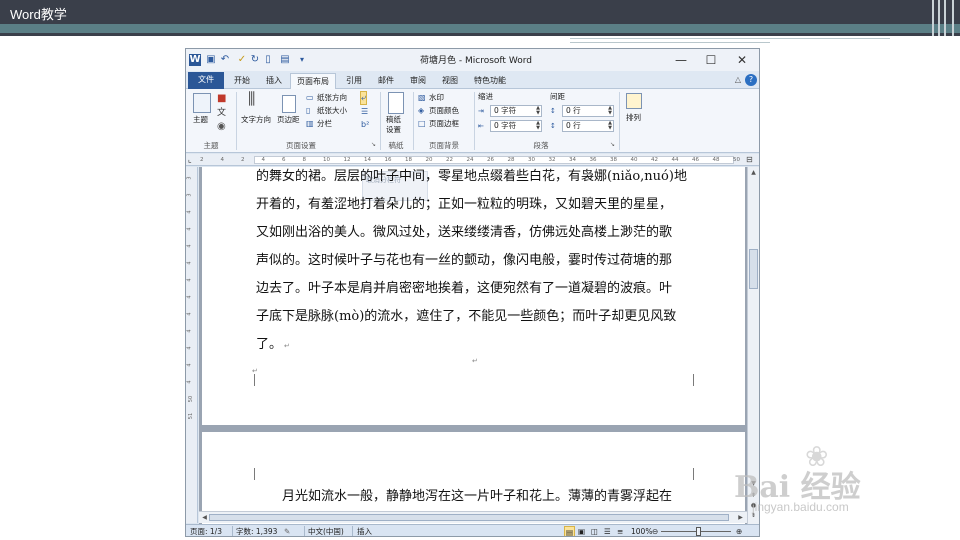 The height and width of the screenshot is (540, 960). I want to click on web-layout-icon: ◫, so click(594, 531).